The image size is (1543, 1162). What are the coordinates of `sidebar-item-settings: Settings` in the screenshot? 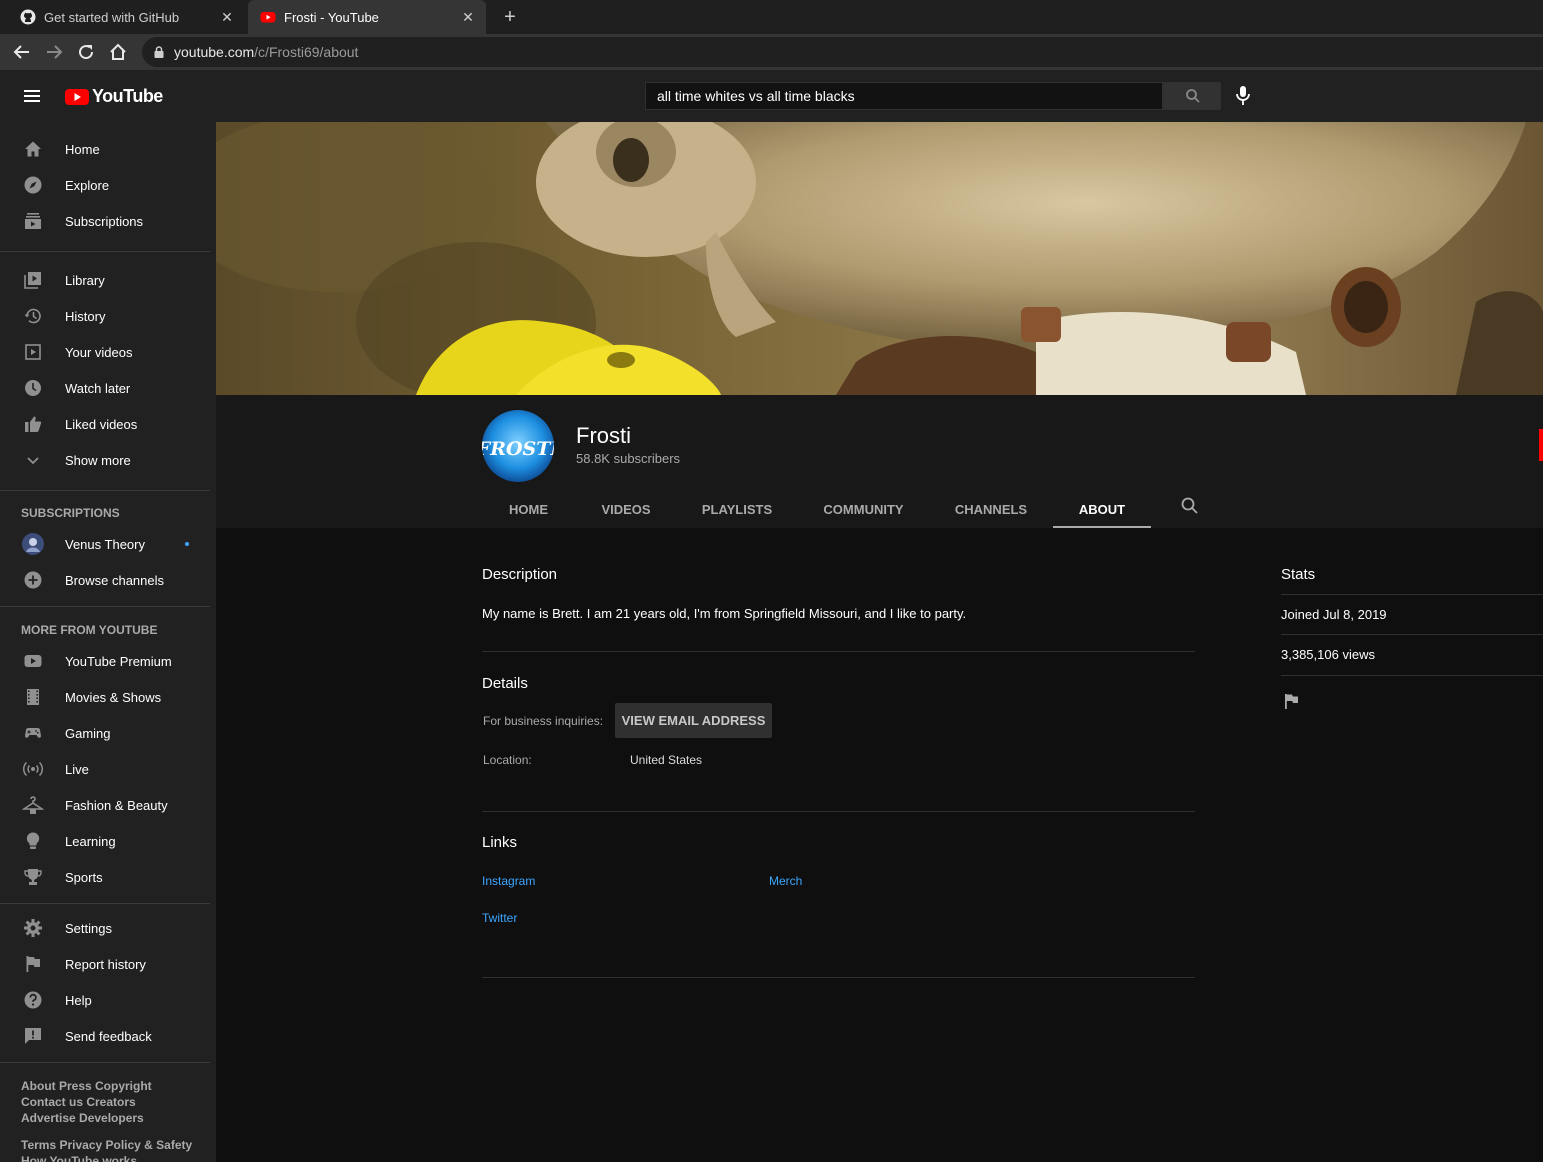 It's located at (105, 928).